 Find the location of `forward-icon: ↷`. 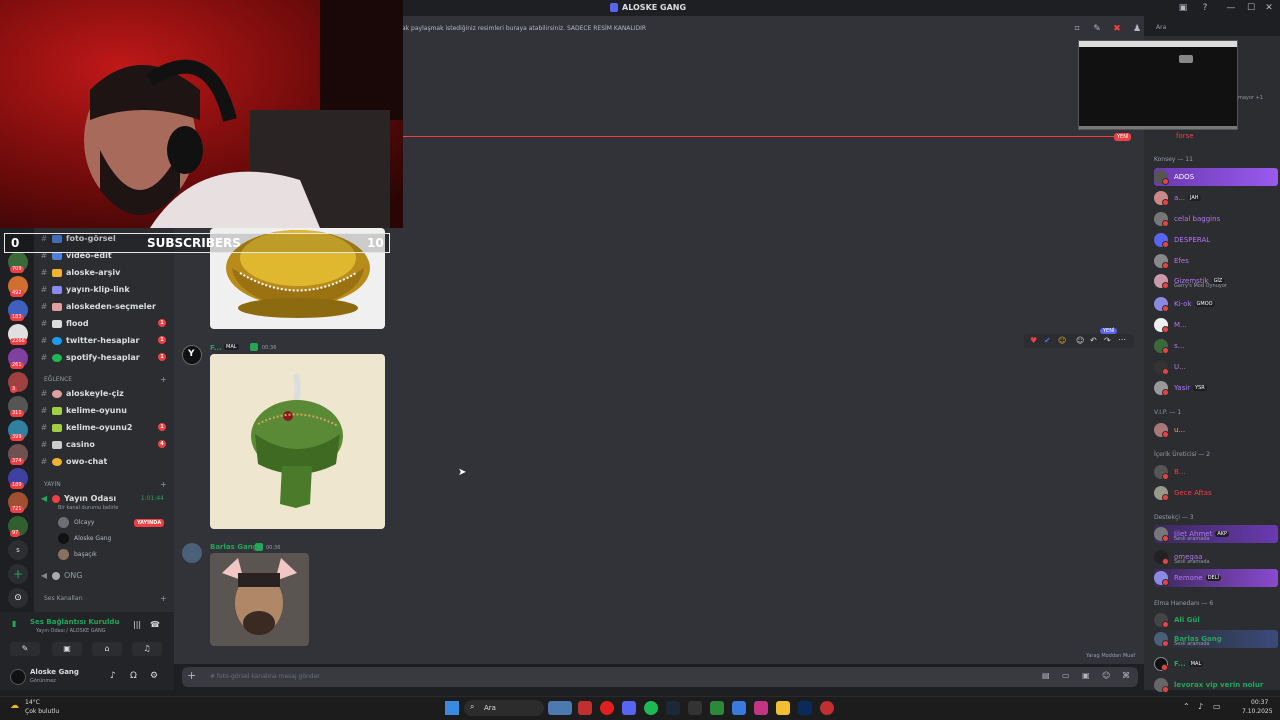

forward-icon: ↷ is located at coordinates (1107, 340).